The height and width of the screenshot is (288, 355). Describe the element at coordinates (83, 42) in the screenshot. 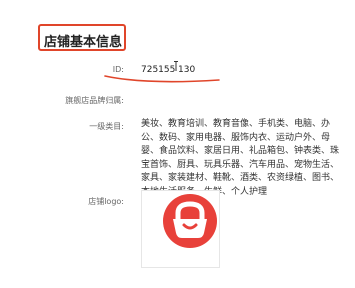

I see `section-title: 店铺基本信息` at that location.